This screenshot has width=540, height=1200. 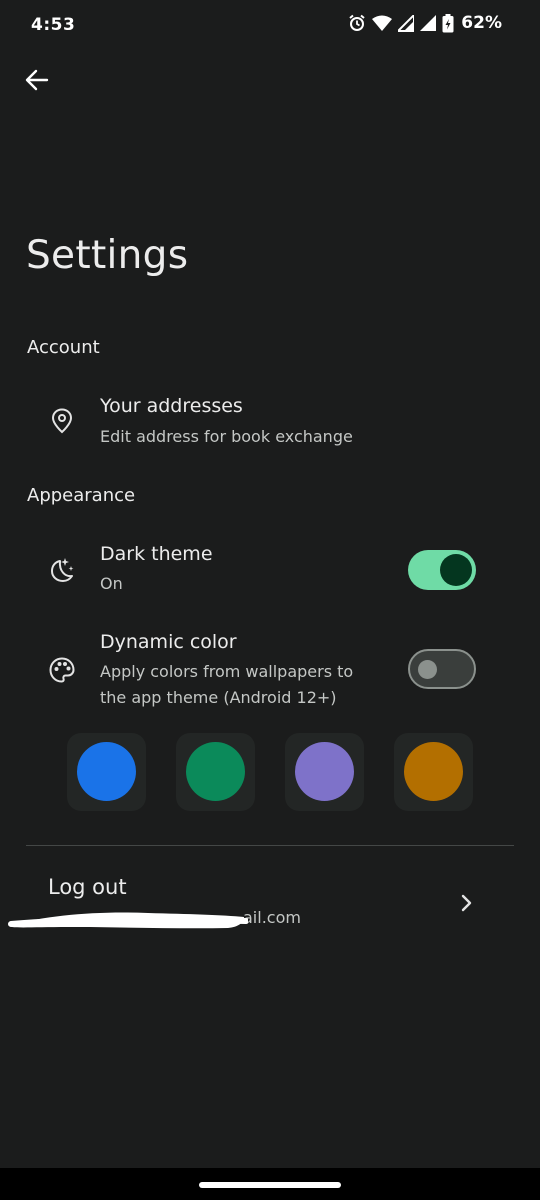 What do you see at coordinates (270, 573) in the screenshot?
I see `dark-theme-row: Dark theme On` at bounding box center [270, 573].